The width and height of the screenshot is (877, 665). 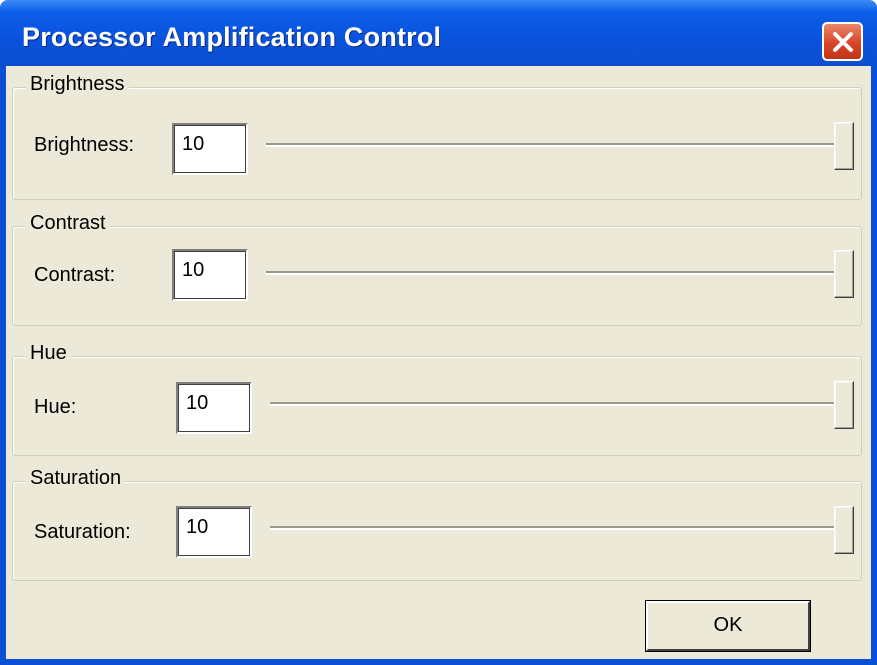 I want to click on hue-input: 10, so click(x=214, y=408).